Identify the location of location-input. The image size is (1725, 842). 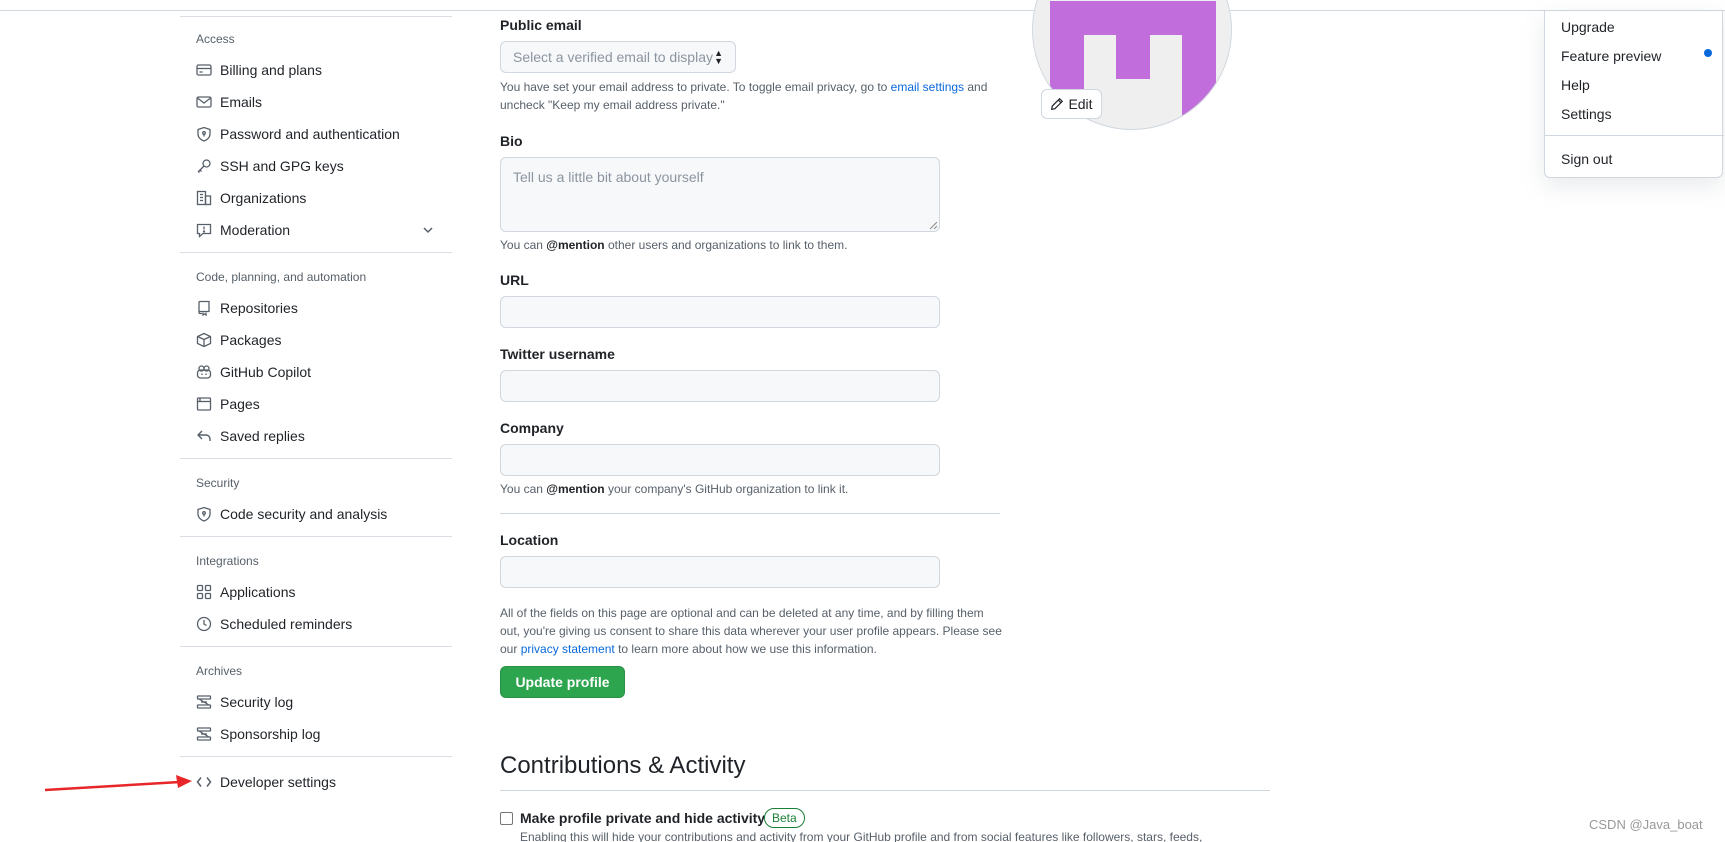
(720, 572).